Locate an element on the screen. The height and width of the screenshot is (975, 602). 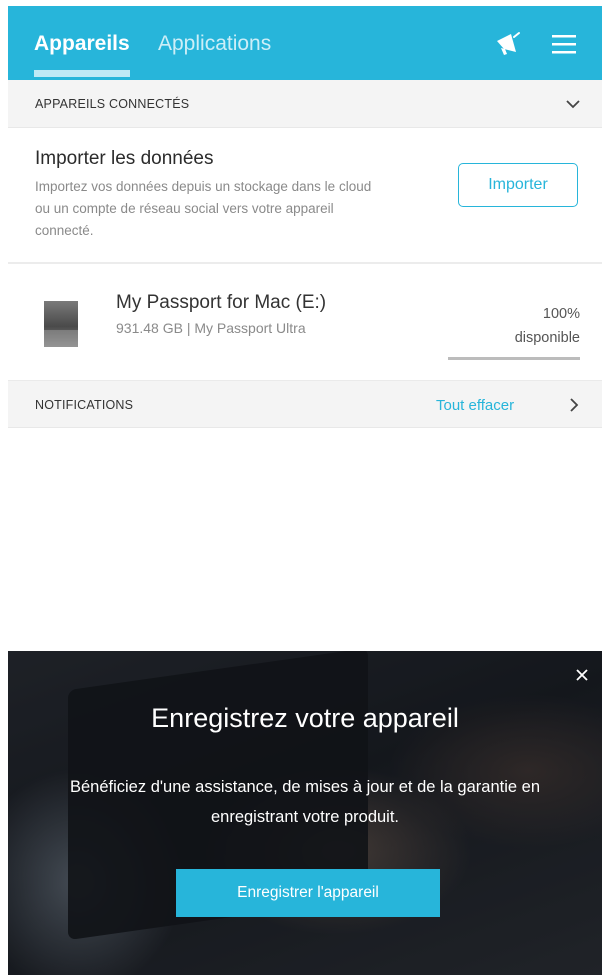
device-name: My Passport for Mac (E:) is located at coordinates (221, 302).